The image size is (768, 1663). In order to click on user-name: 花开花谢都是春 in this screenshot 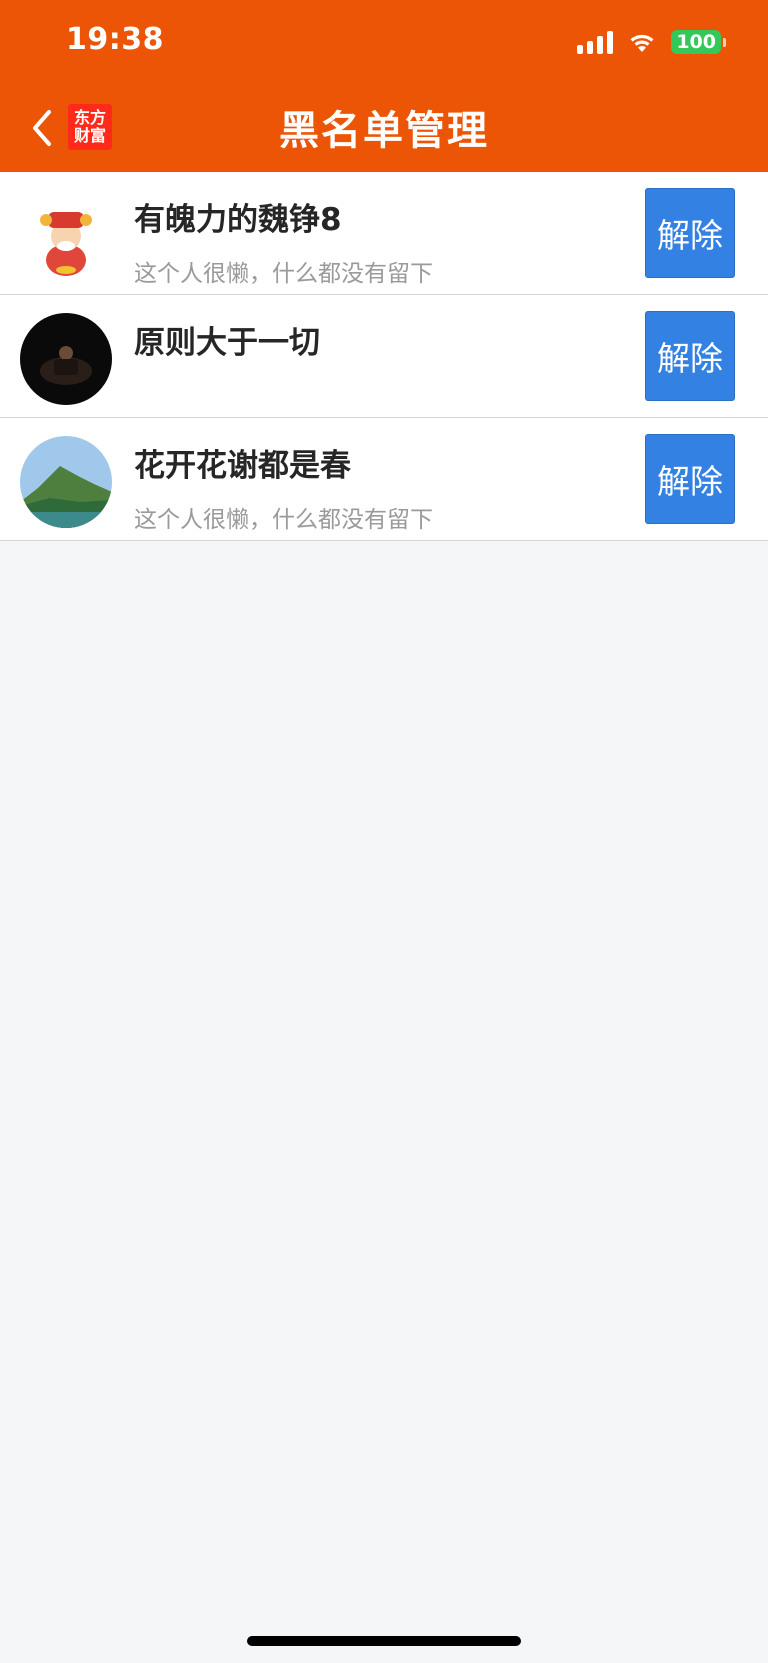, I will do `click(242, 466)`.